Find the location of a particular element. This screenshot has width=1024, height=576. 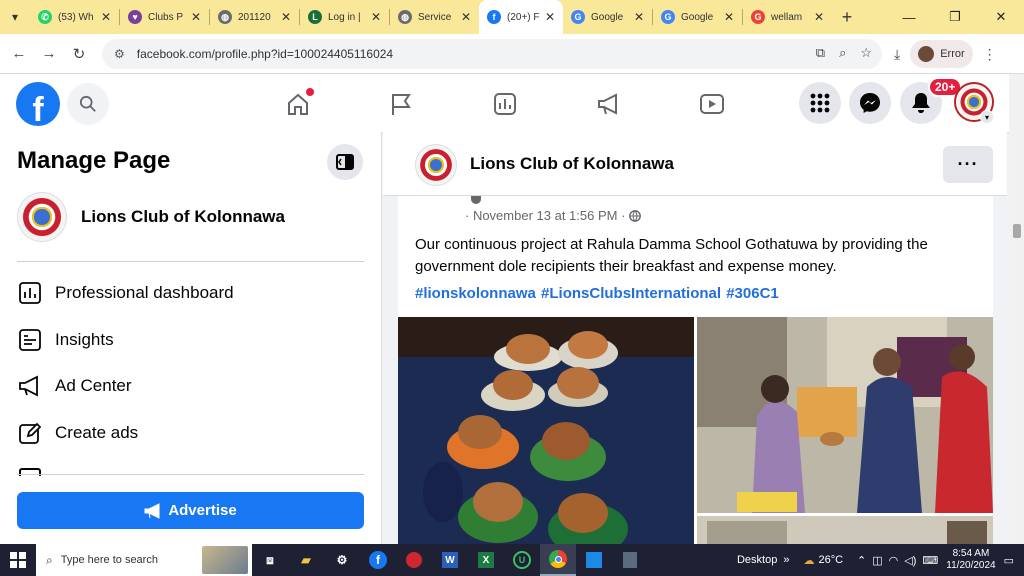

calculator-icon is located at coordinates (630, 560).